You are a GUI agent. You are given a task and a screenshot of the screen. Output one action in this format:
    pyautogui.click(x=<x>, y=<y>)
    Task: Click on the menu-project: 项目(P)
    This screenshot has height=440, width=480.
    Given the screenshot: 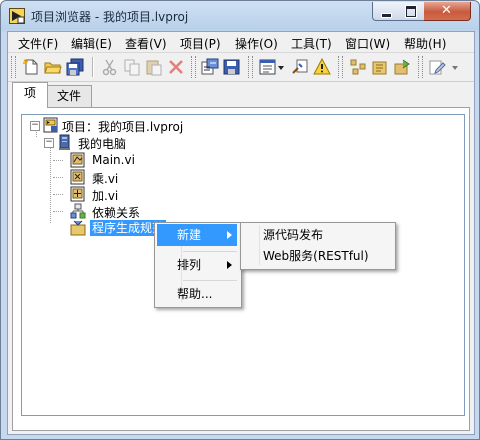 What is the action you would take?
    pyautogui.click(x=200, y=43)
    